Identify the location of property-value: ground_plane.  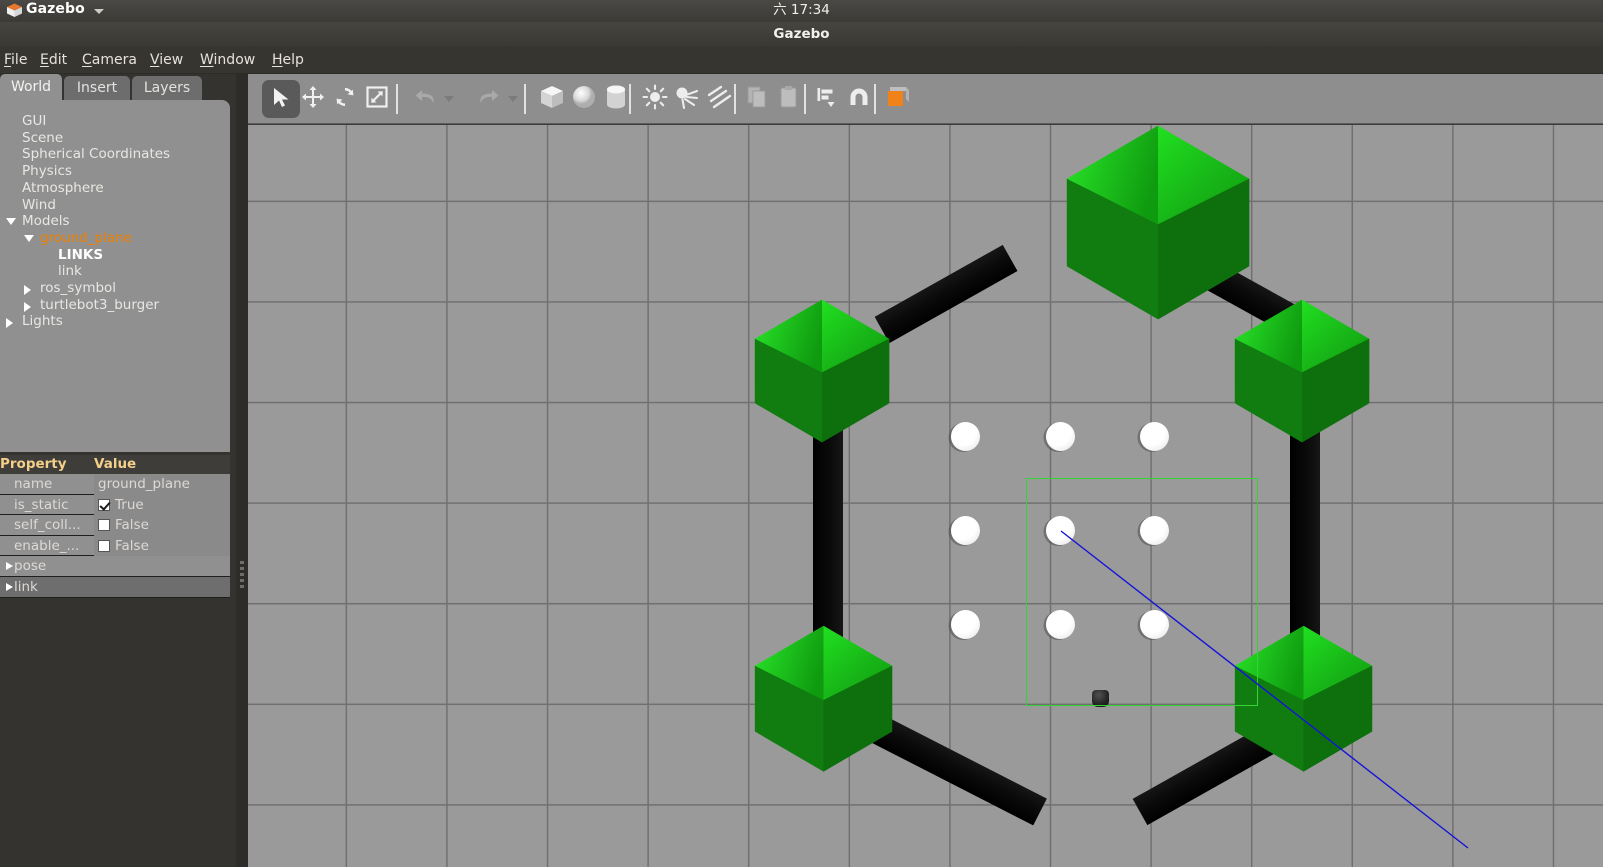
(162, 484).